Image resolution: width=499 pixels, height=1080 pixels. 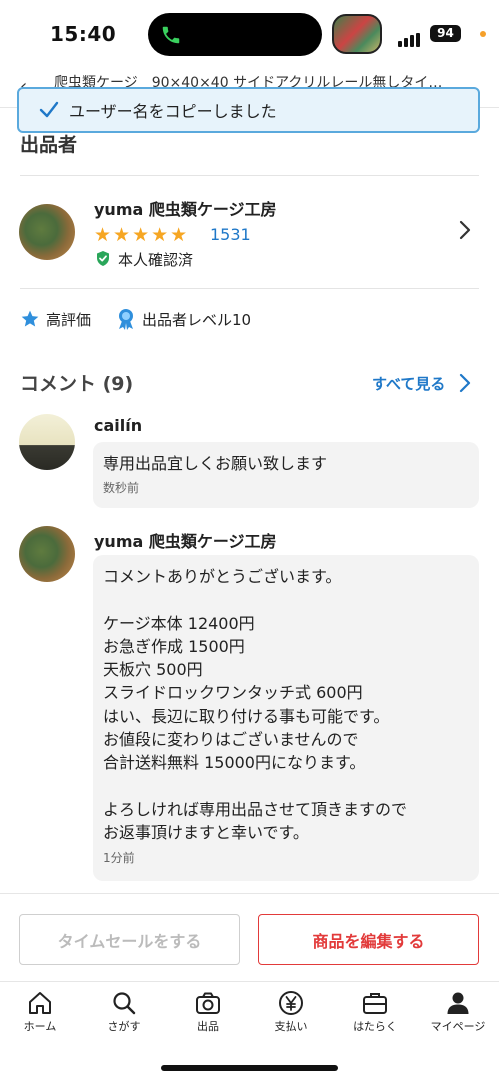 What do you see at coordinates (77, 384) in the screenshot?
I see `comments-title: コメント (9)` at bounding box center [77, 384].